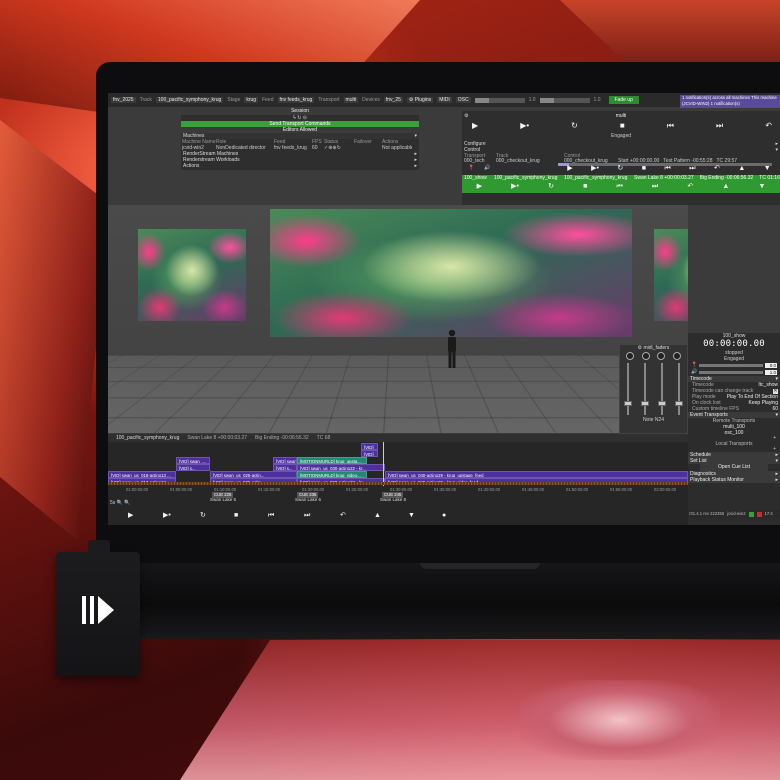  I want to click on plugins-menu: ⚙ Plugins, so click(420, 100).